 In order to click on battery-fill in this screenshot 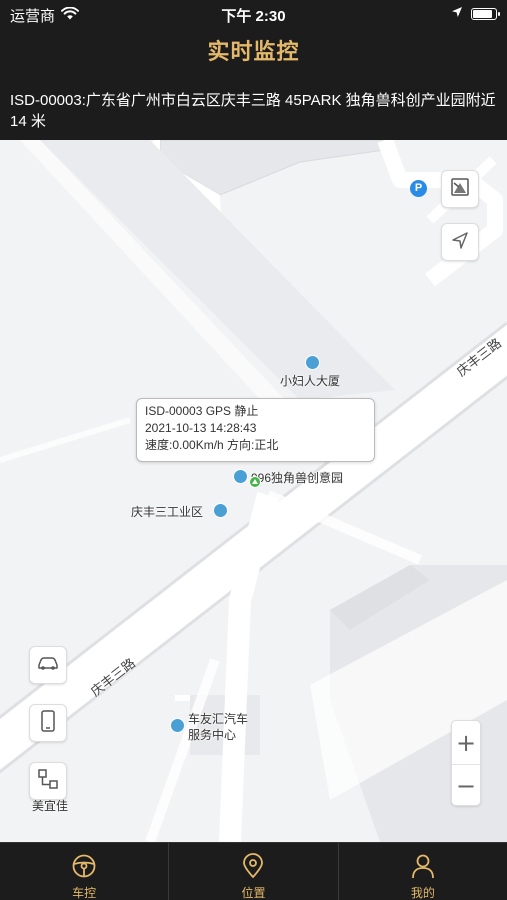, I will do `click(482, 13)`.